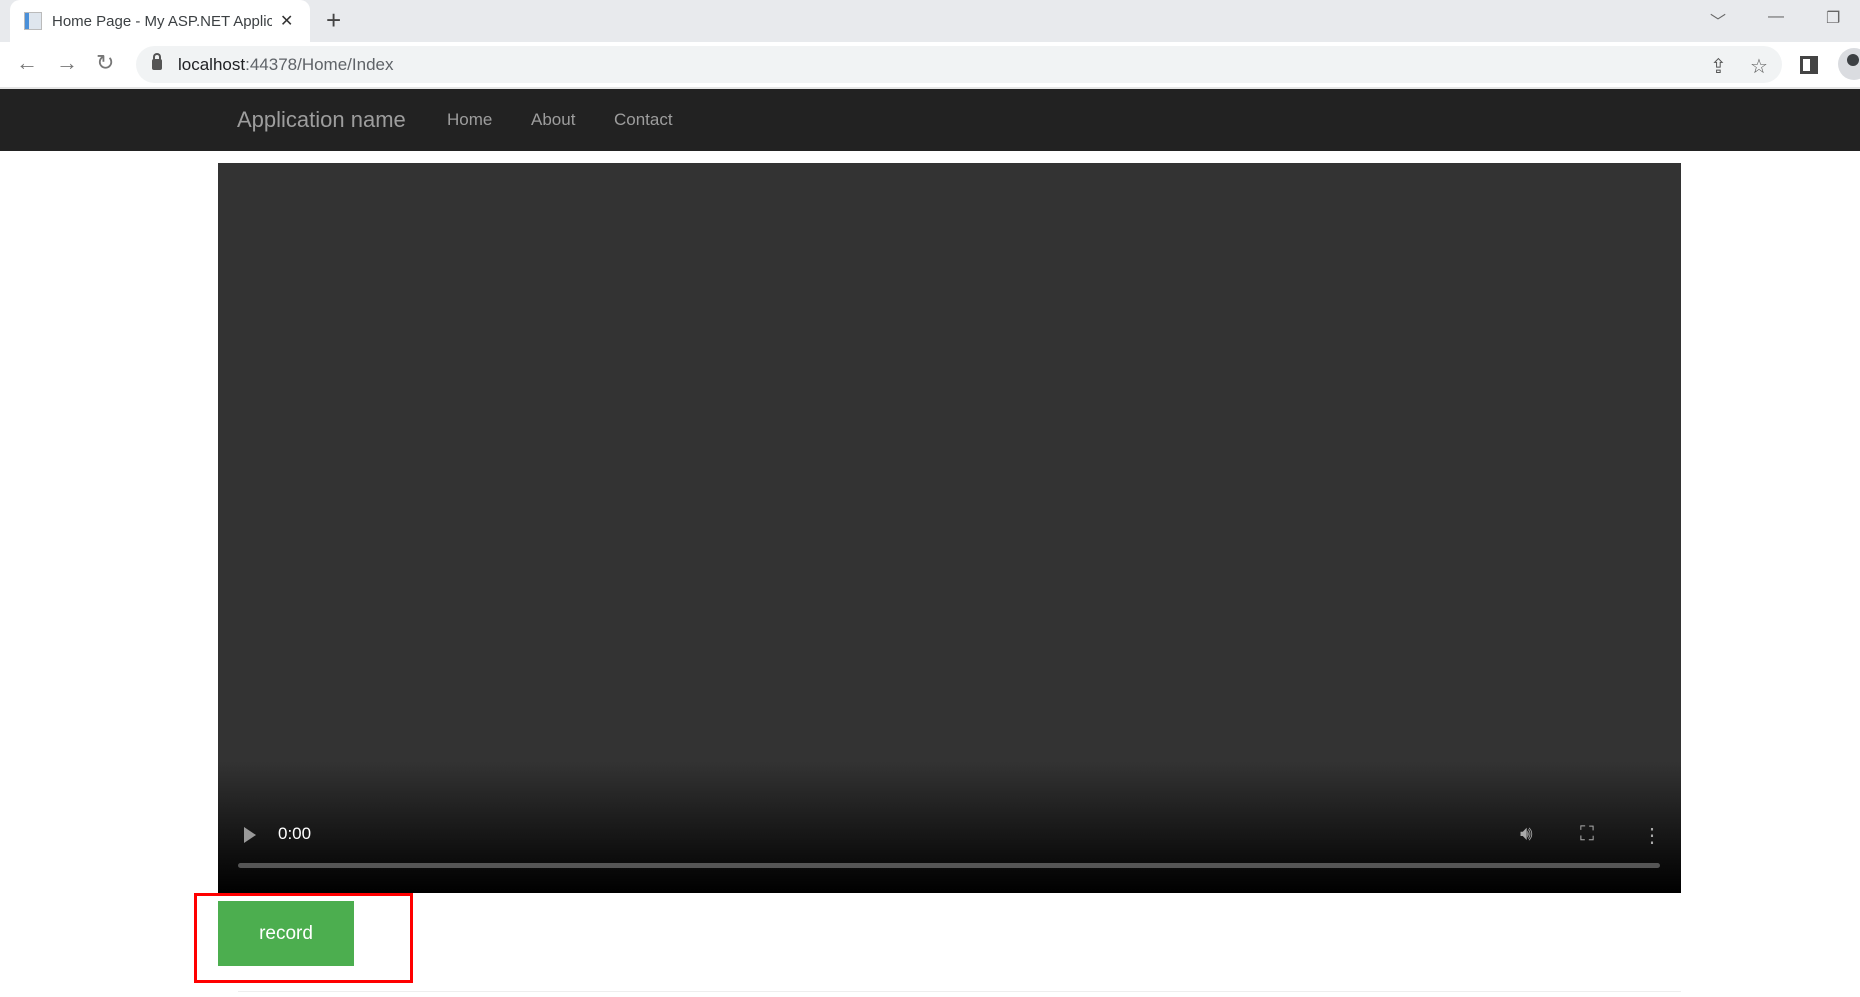  I want to click on browser-tab: Home Page - My ASP.NET Applic ✕, so click(160, 21).